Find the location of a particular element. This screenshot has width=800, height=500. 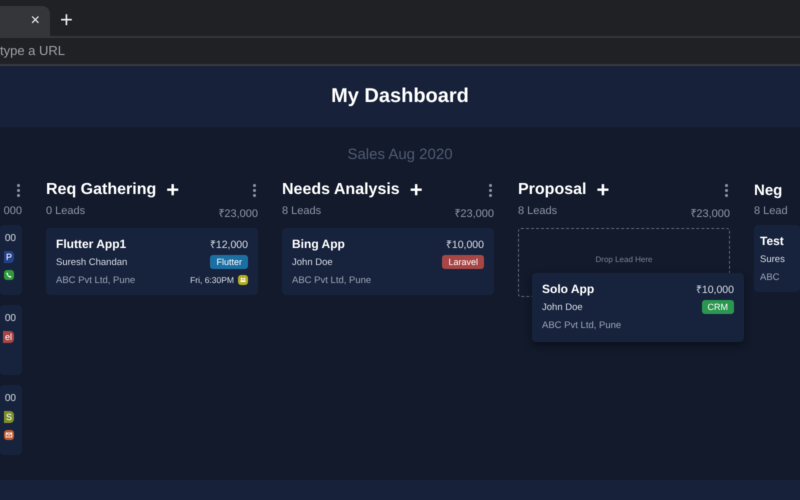

new-tab-button: + is located at coordinates (66, 20).